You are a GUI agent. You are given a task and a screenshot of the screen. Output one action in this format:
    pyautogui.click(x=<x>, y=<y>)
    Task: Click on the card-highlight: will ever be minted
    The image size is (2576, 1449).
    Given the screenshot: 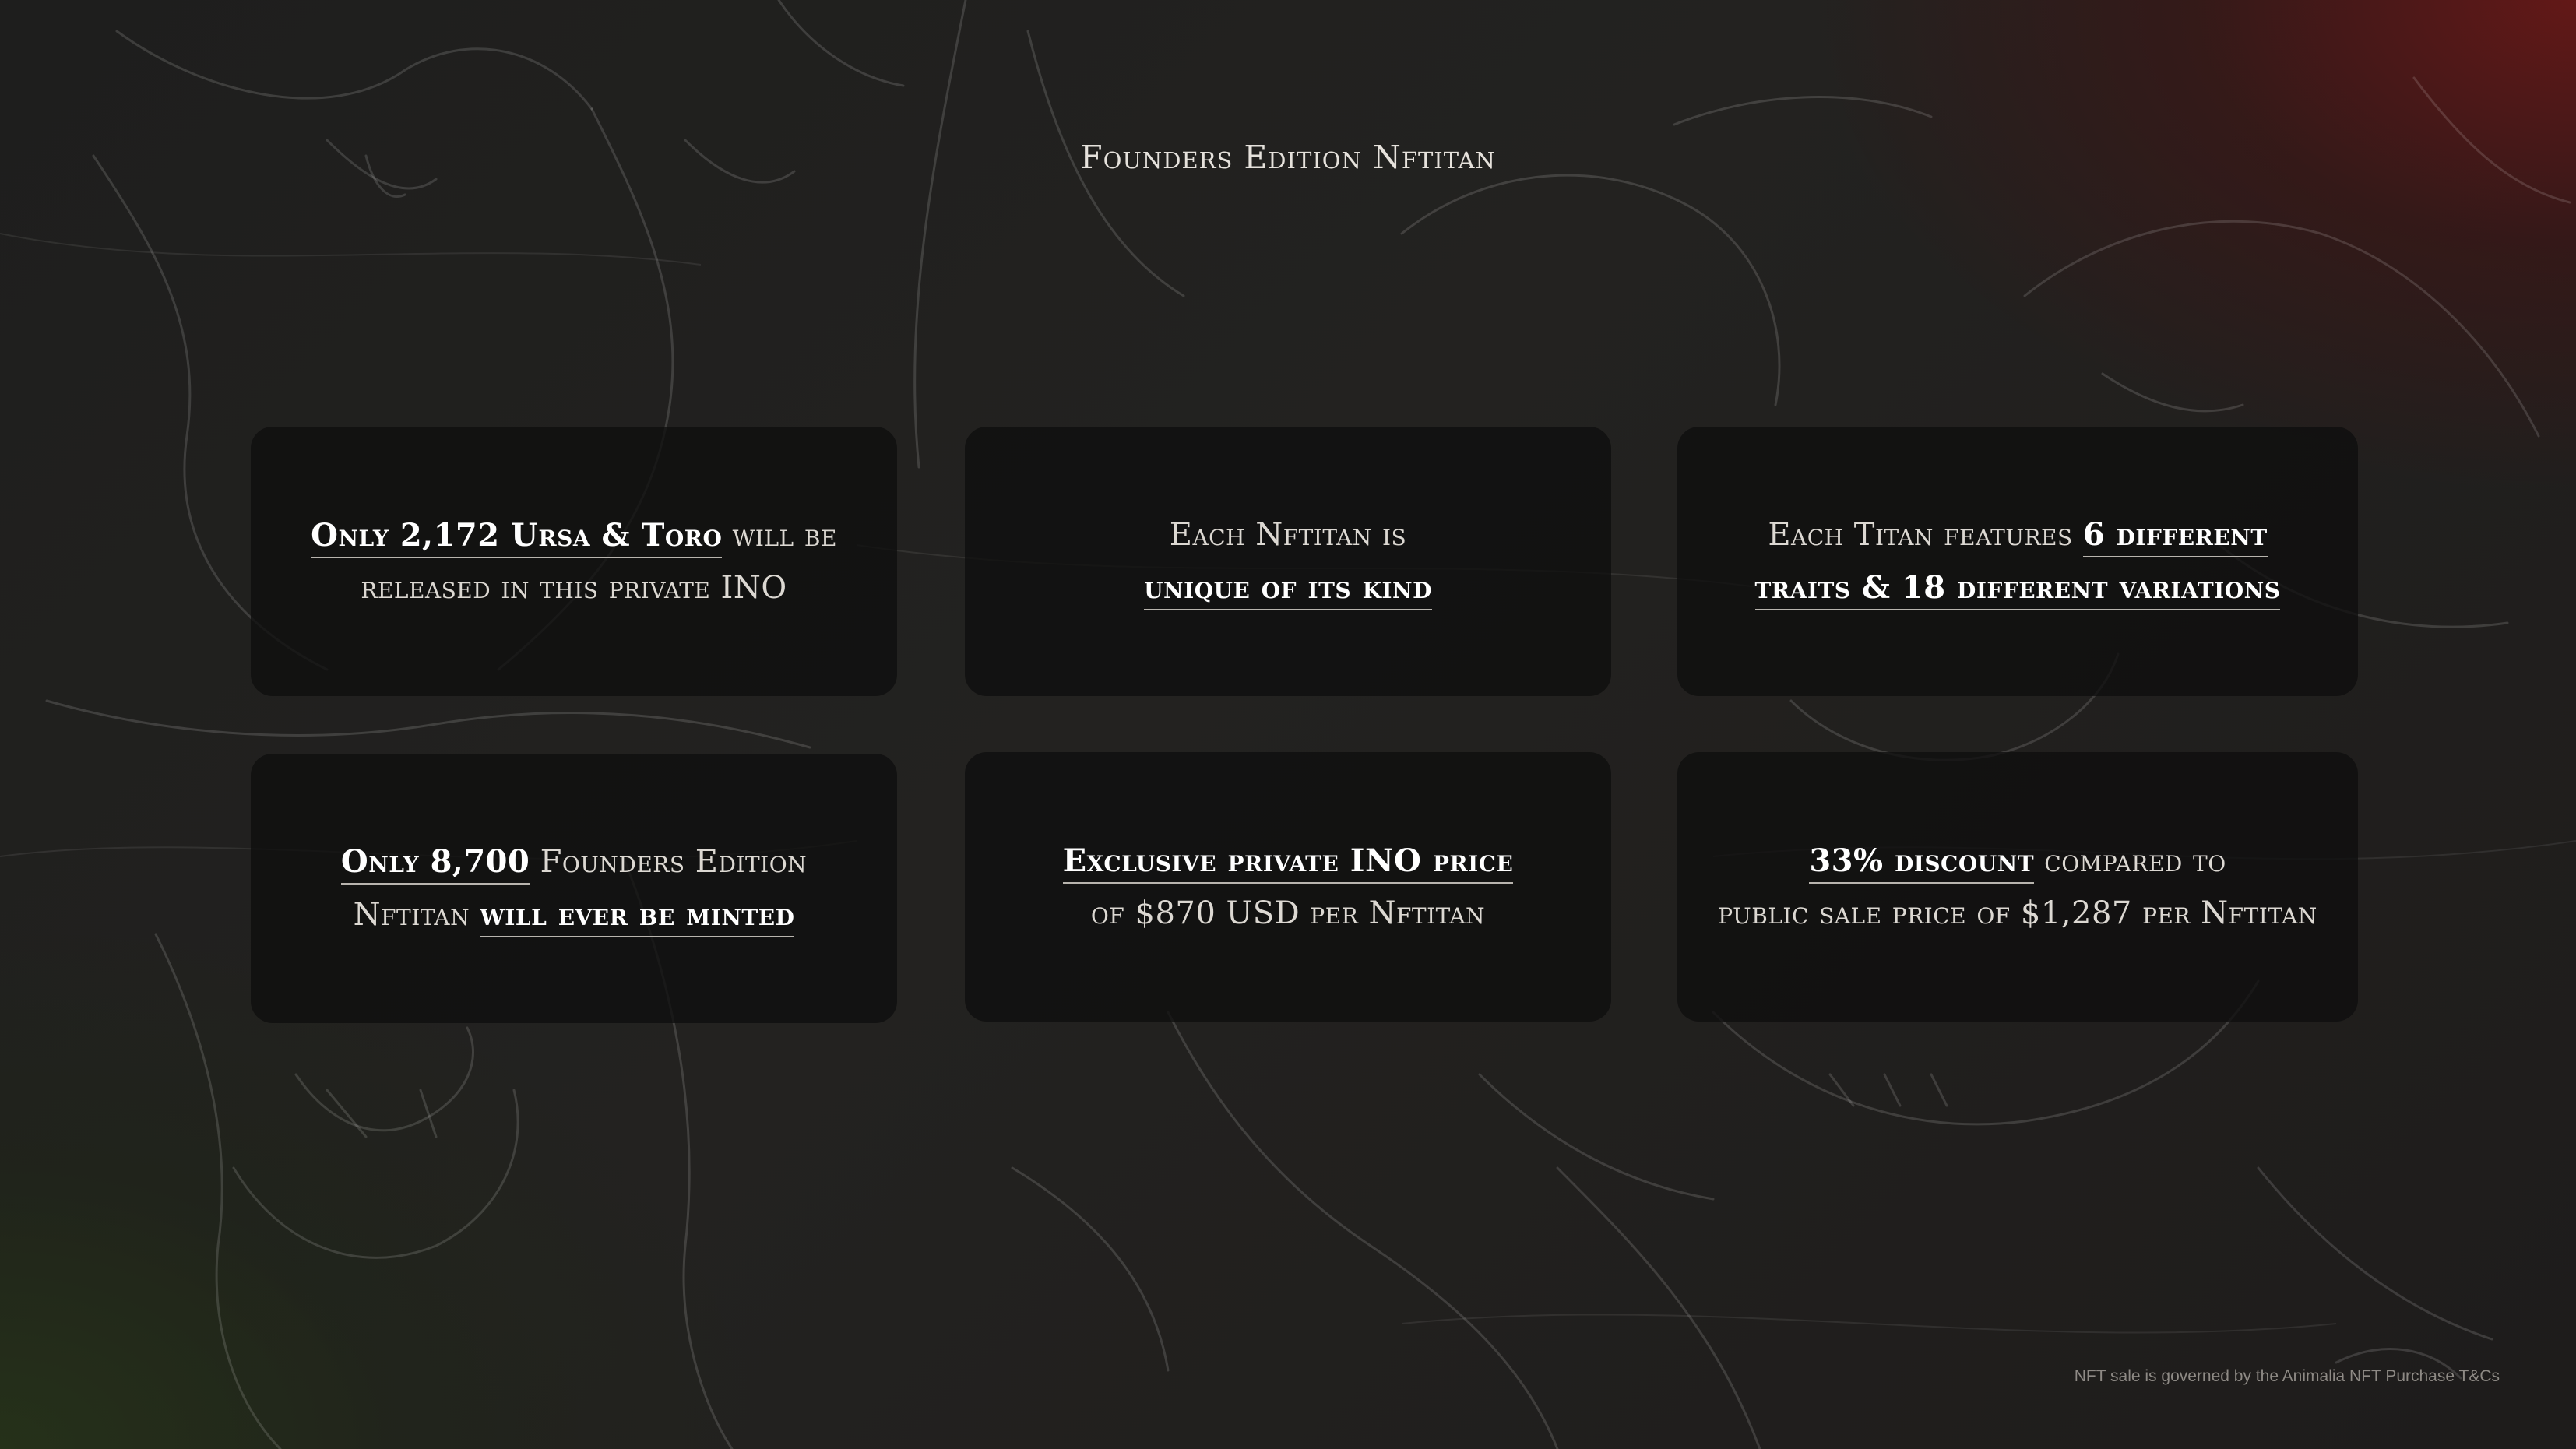 What is the action you would take?
    pyautogui.click(x=637, y=916)
    